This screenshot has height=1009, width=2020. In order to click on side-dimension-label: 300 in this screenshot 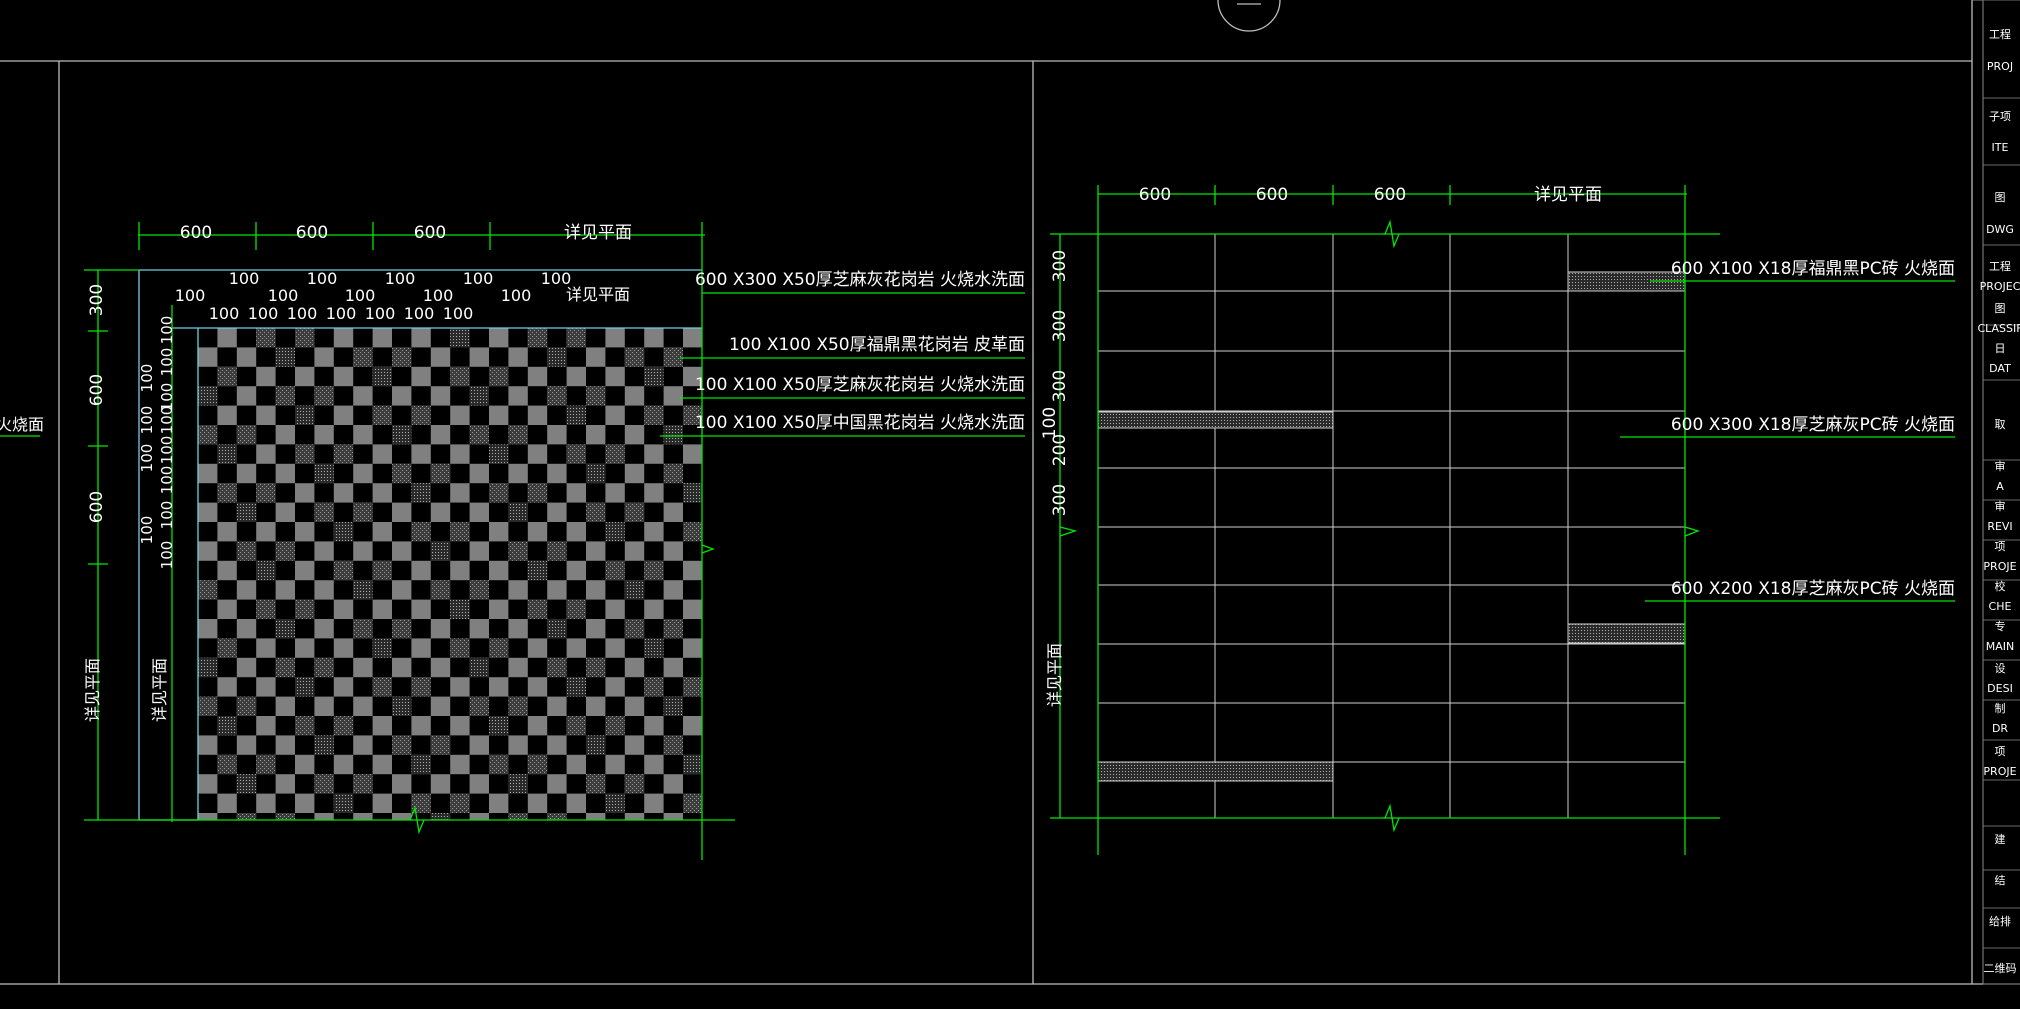, I will do `click(97, 300)`.